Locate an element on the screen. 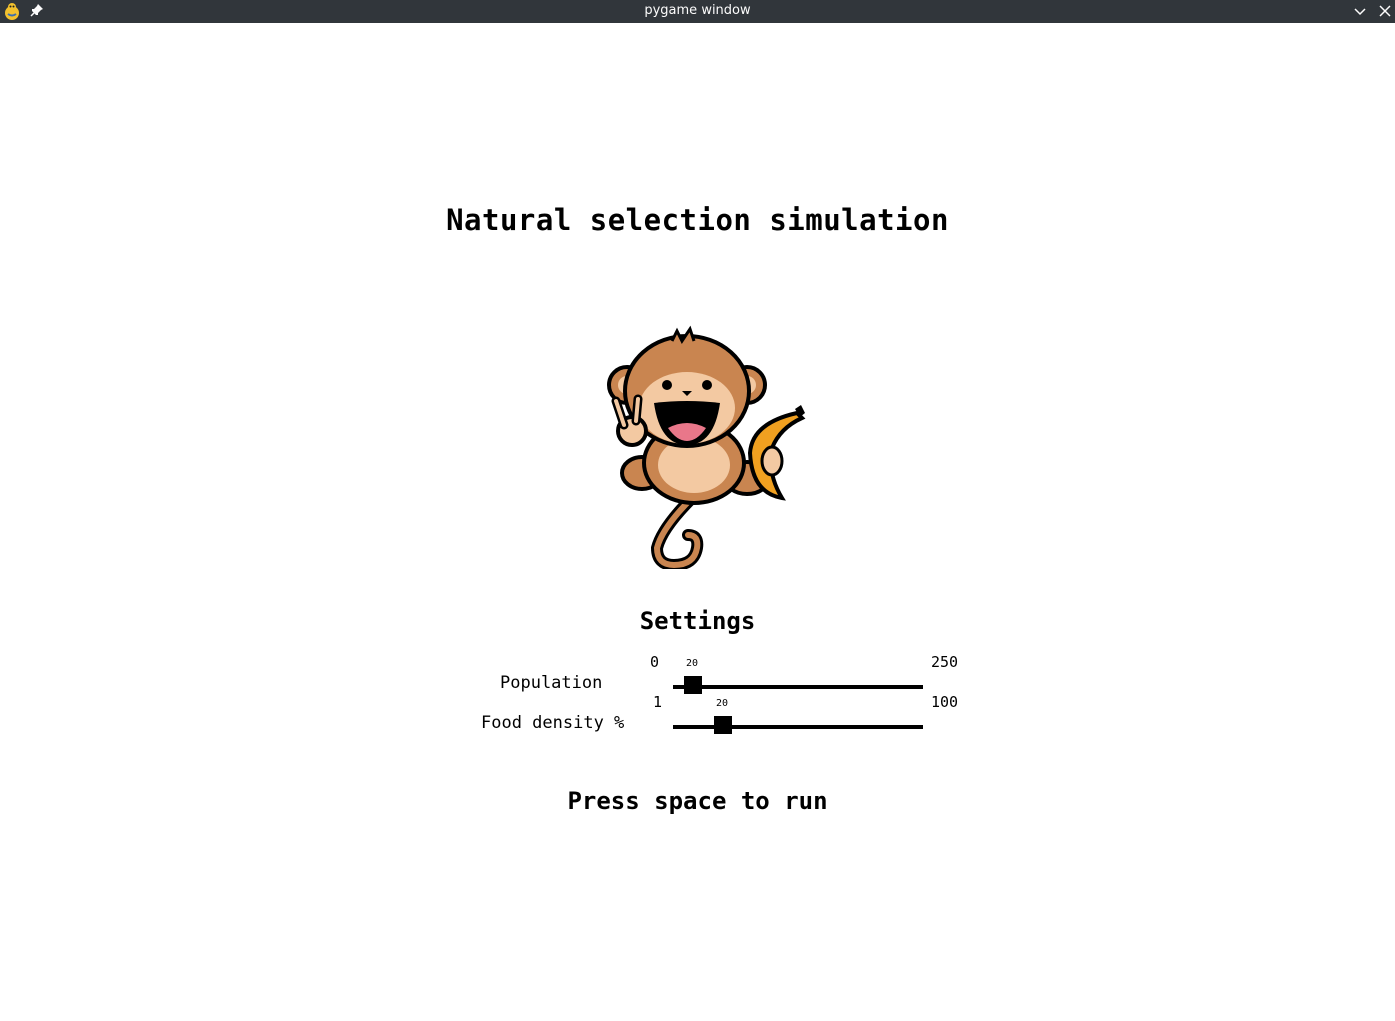 The image size is (1395, 1021). food-density-label: Food density % is located at coordinates (553, 723).